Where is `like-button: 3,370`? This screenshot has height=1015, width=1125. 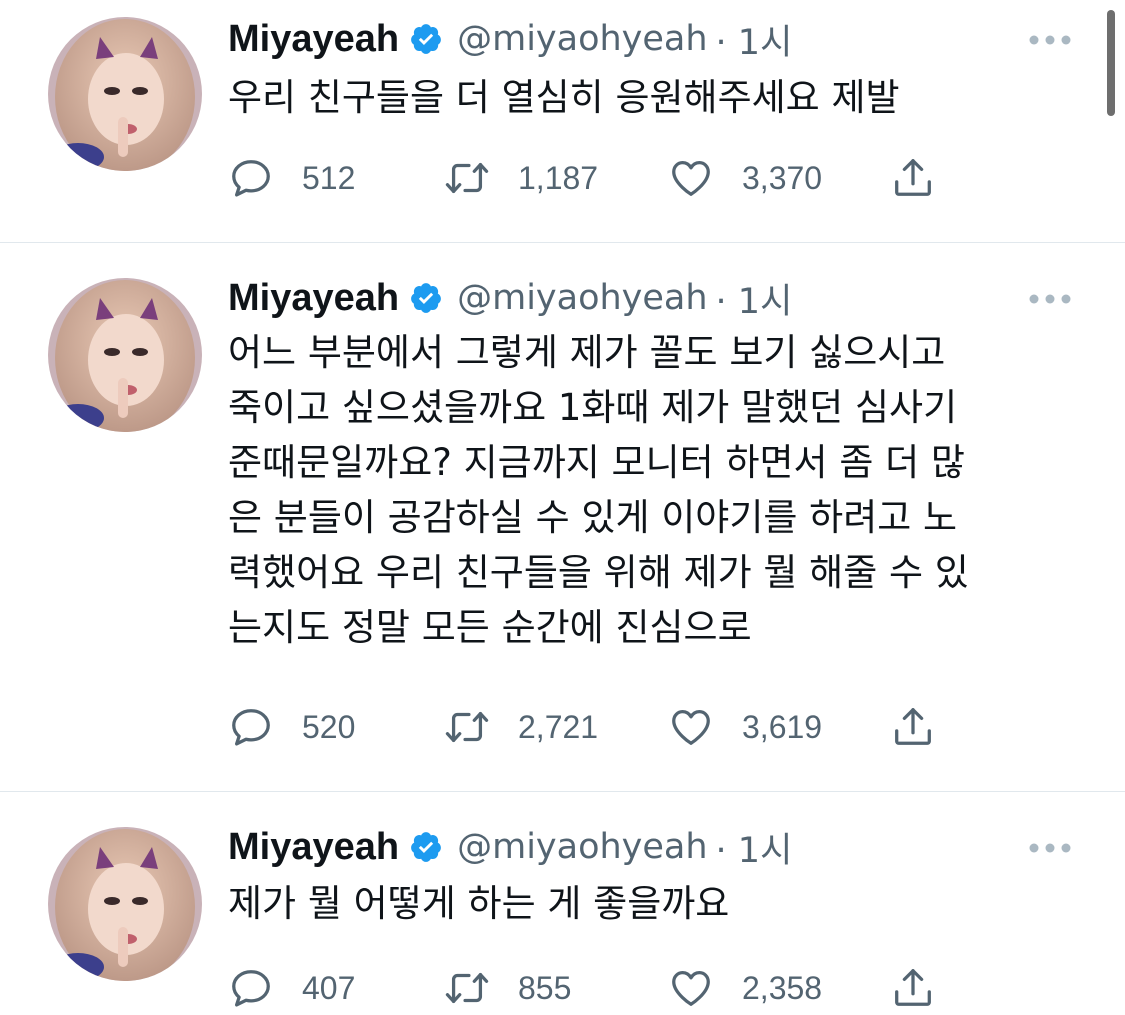 like-button: 3,370 is located at coordinates (745, 178).